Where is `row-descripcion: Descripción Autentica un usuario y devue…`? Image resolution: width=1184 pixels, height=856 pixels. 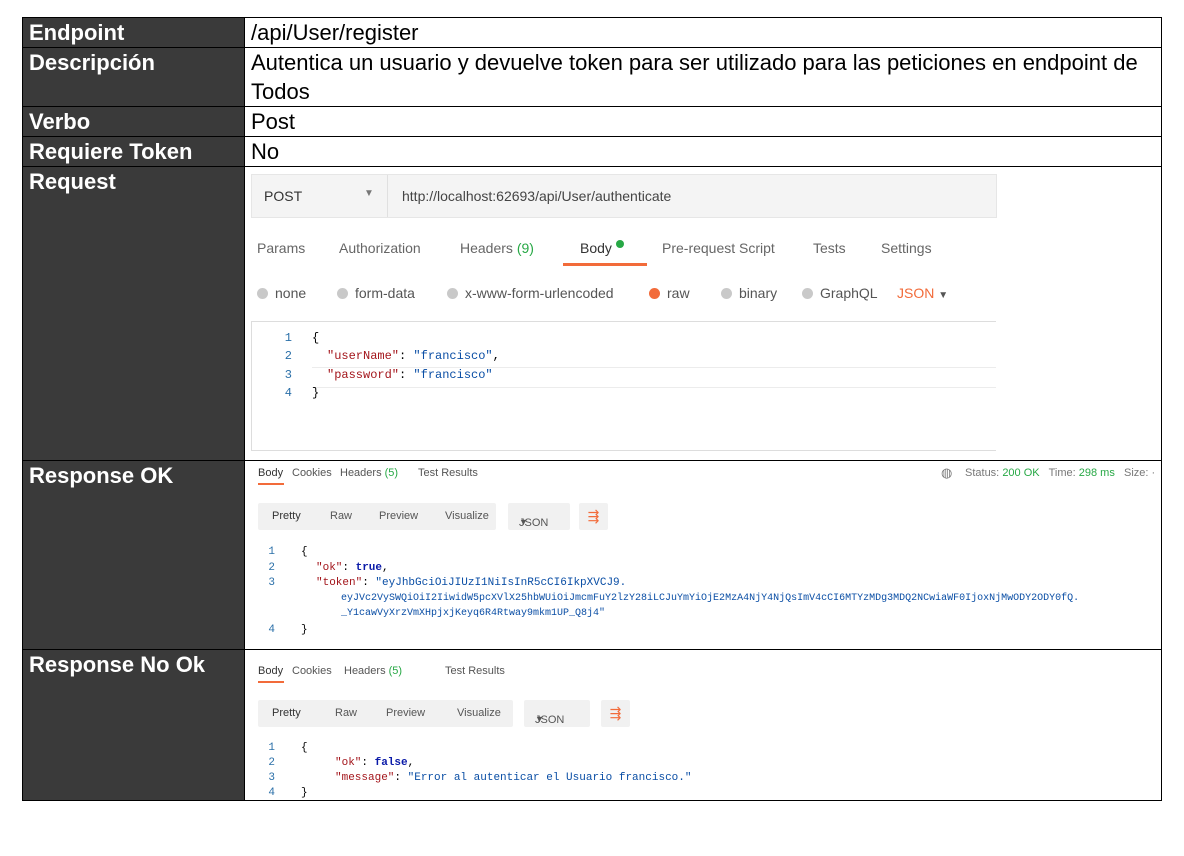
row-descripcion: Descripción Autentica un usuario y devue… is located at coordinates (592, 77).